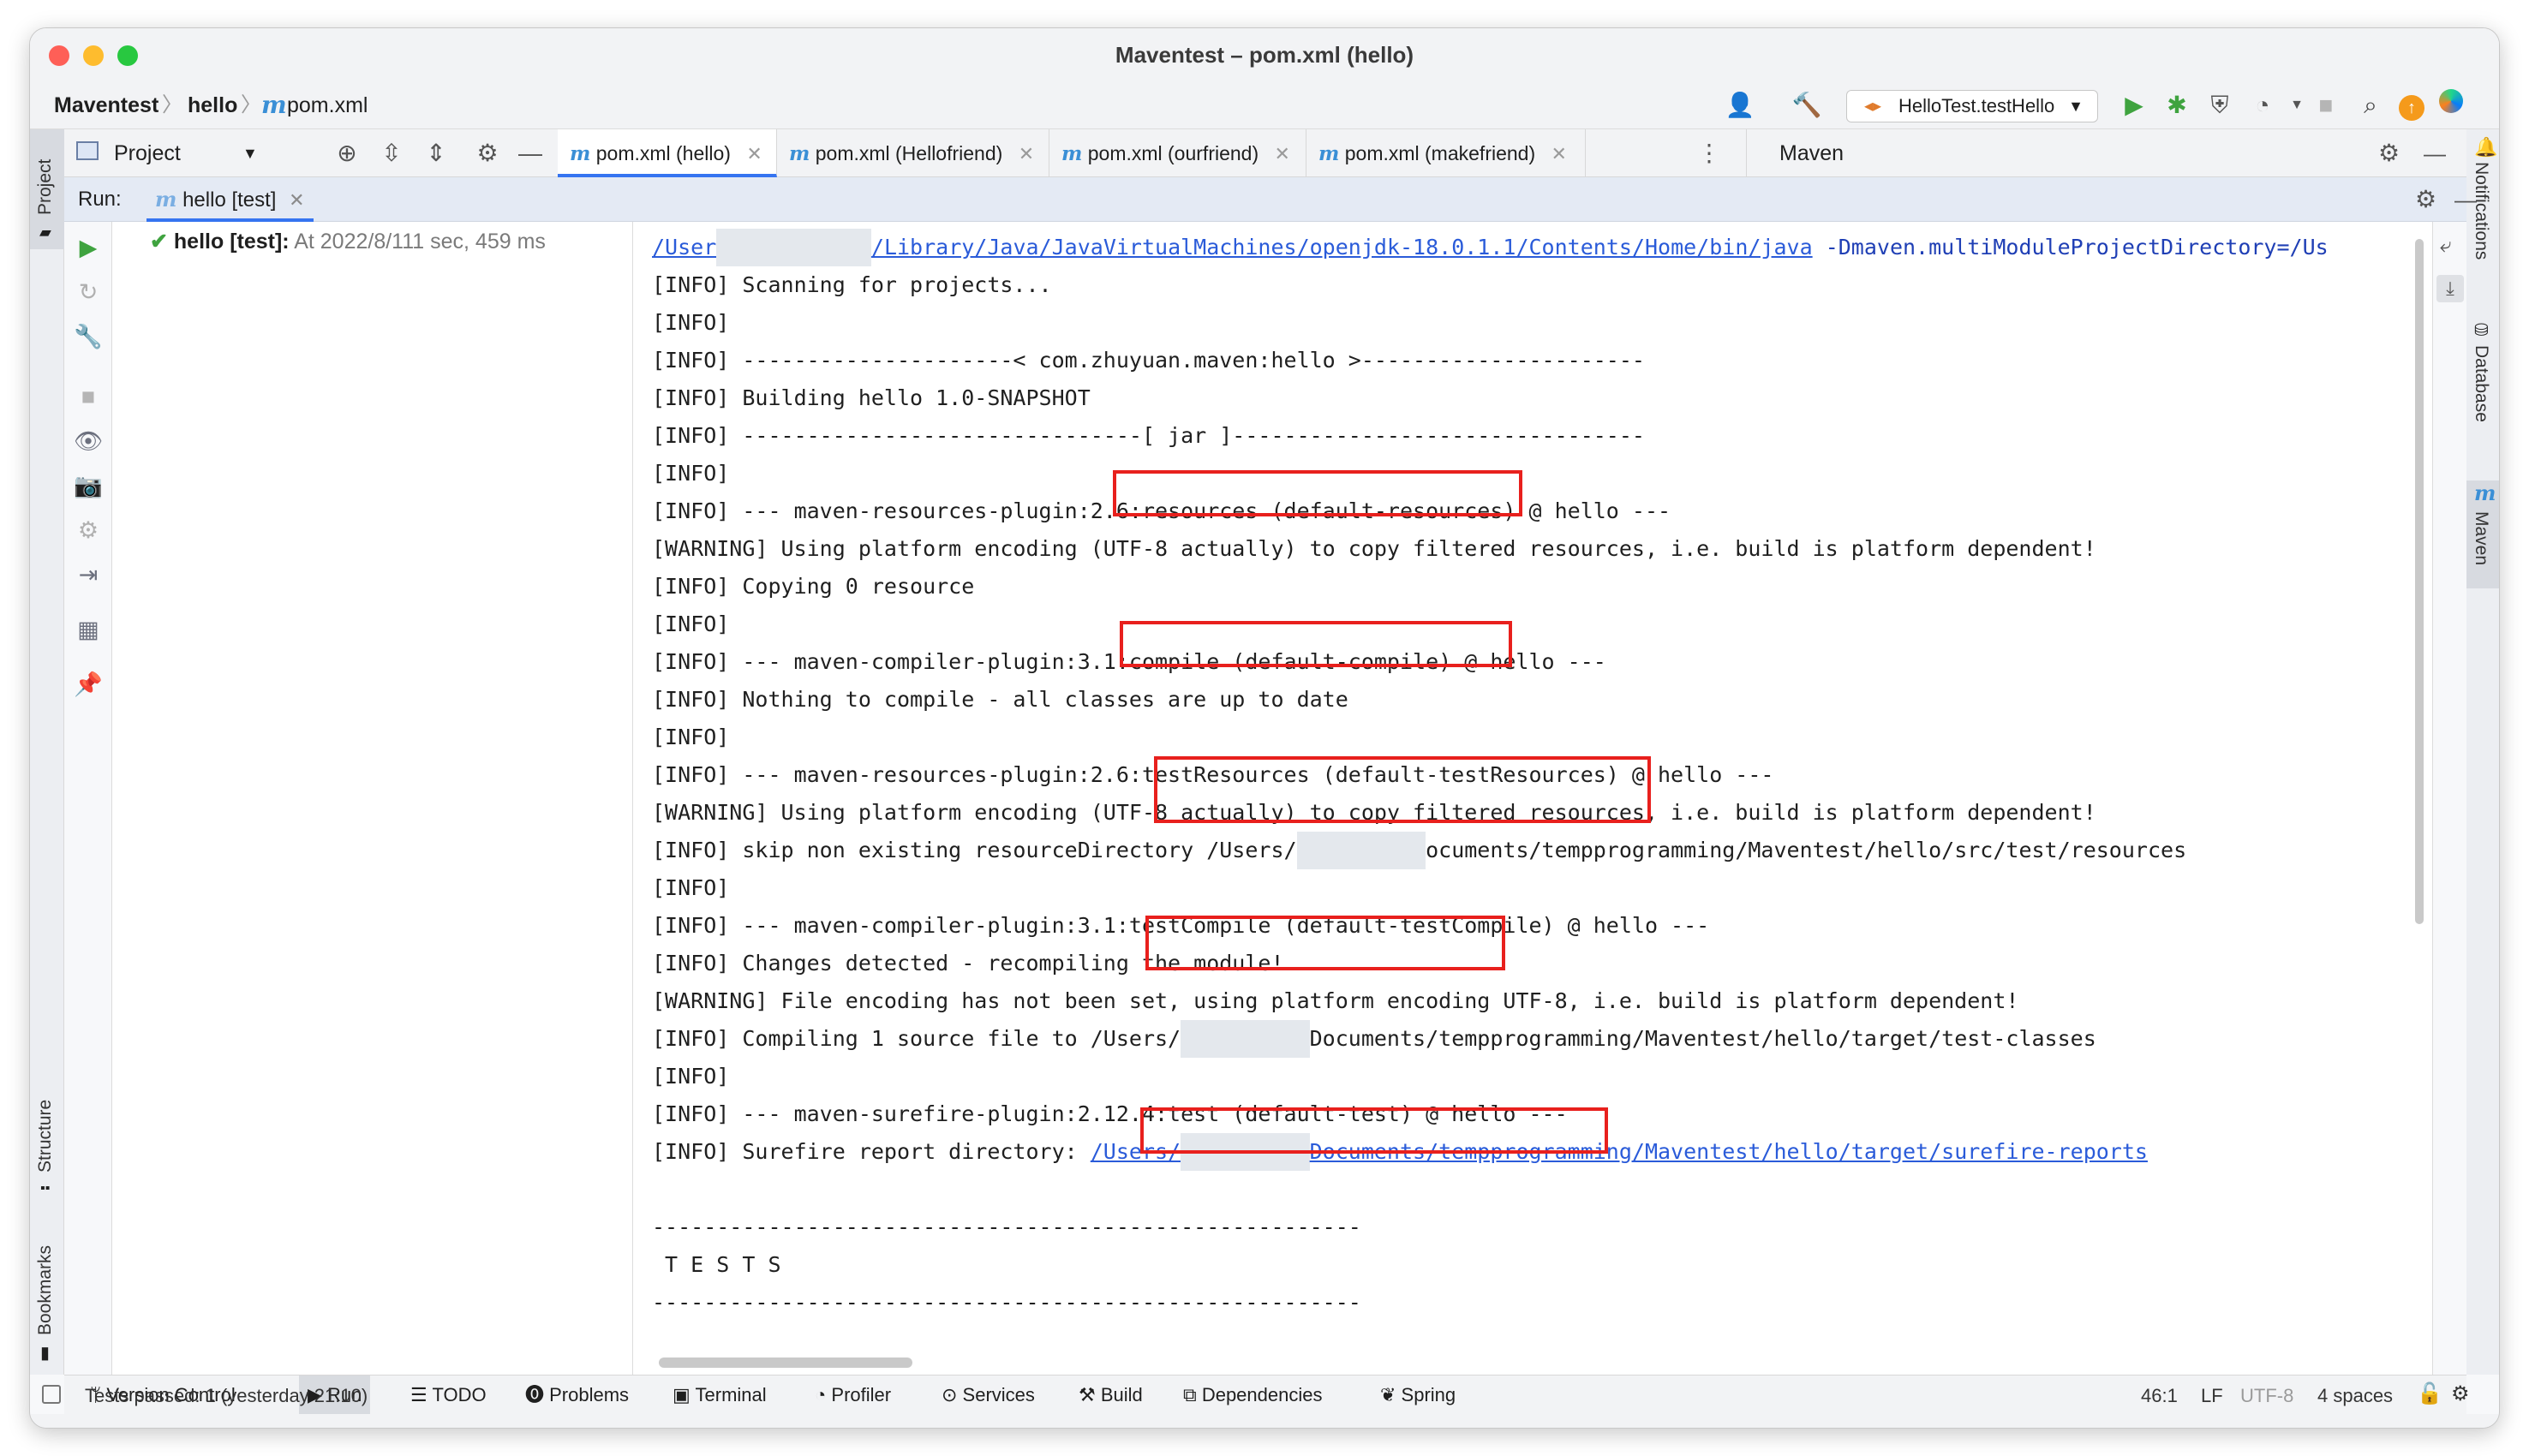  I want to click on rerun-failed-icon: ↻, so click(88, 292).